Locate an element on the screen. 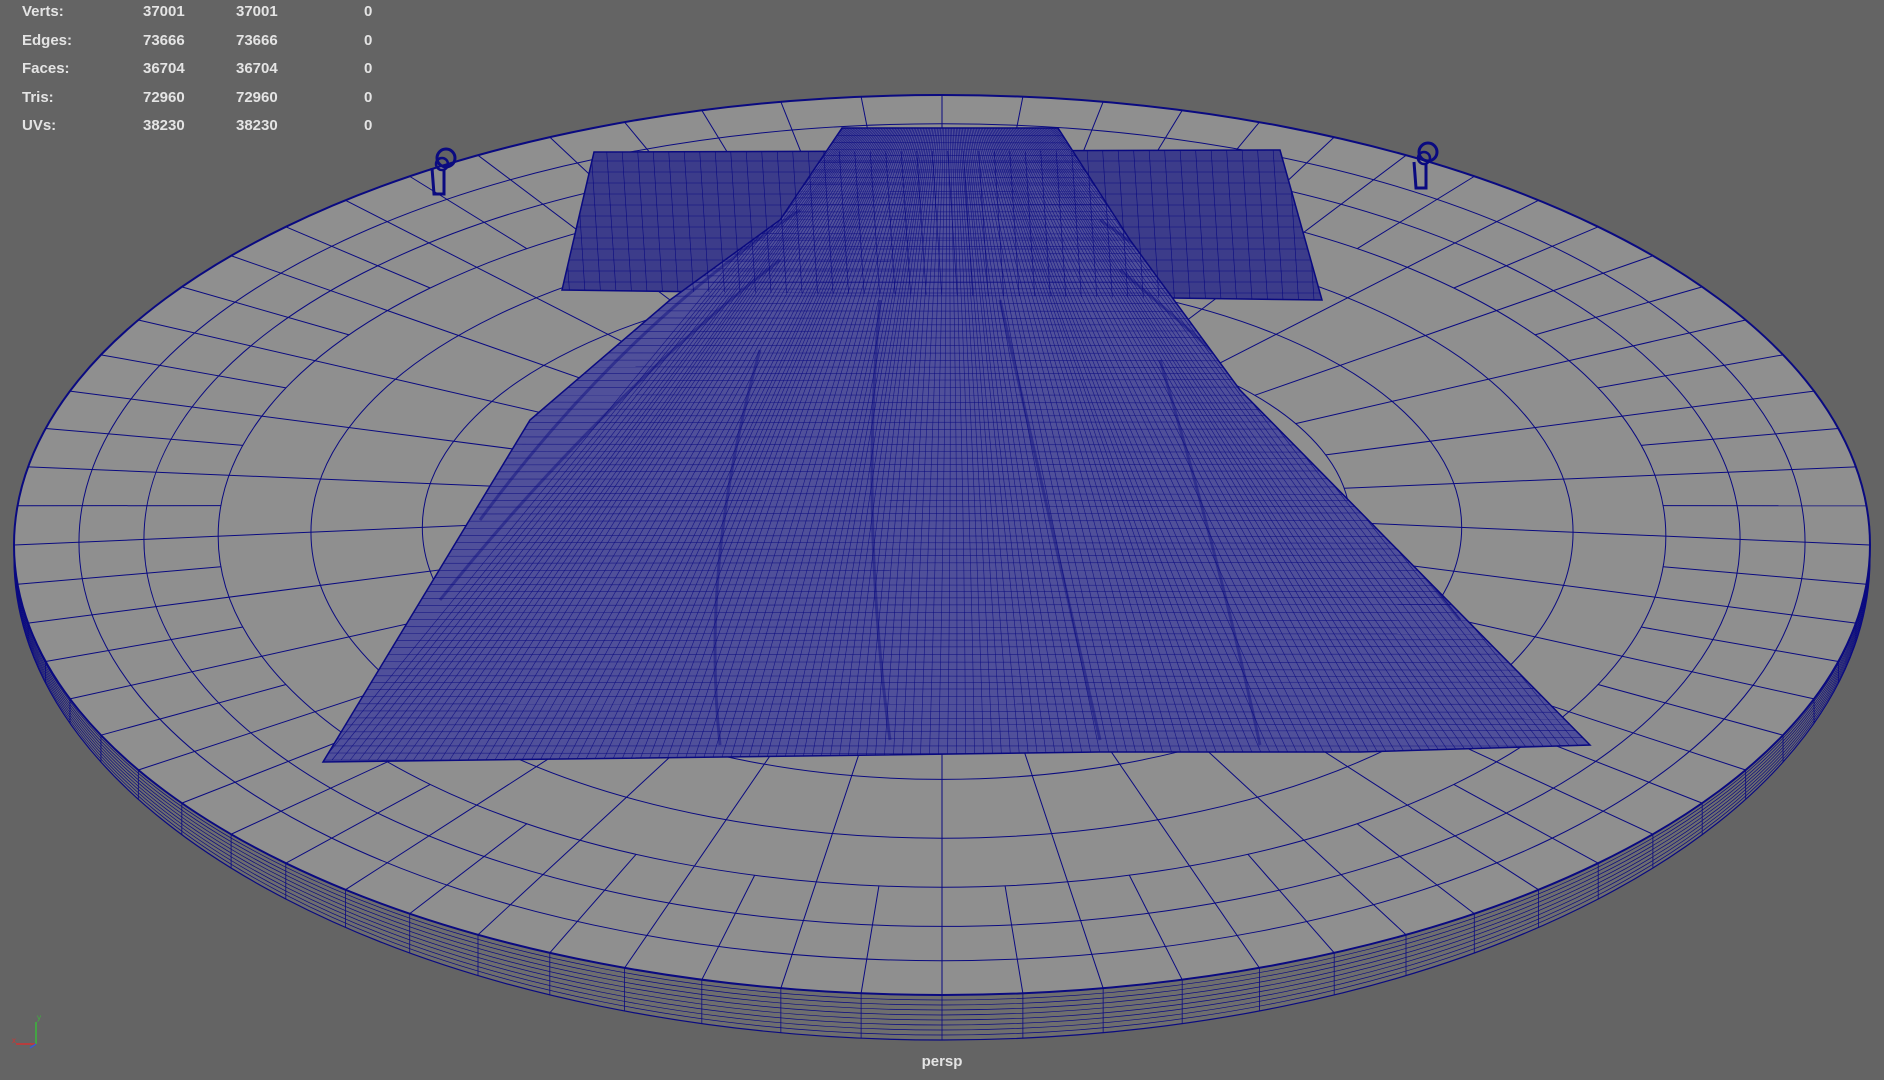 Image resolution: width=1884 pixels, height=1080 pixels. hud-row: Faces: 36704 36704 0 is located at coordinates (200, 70).